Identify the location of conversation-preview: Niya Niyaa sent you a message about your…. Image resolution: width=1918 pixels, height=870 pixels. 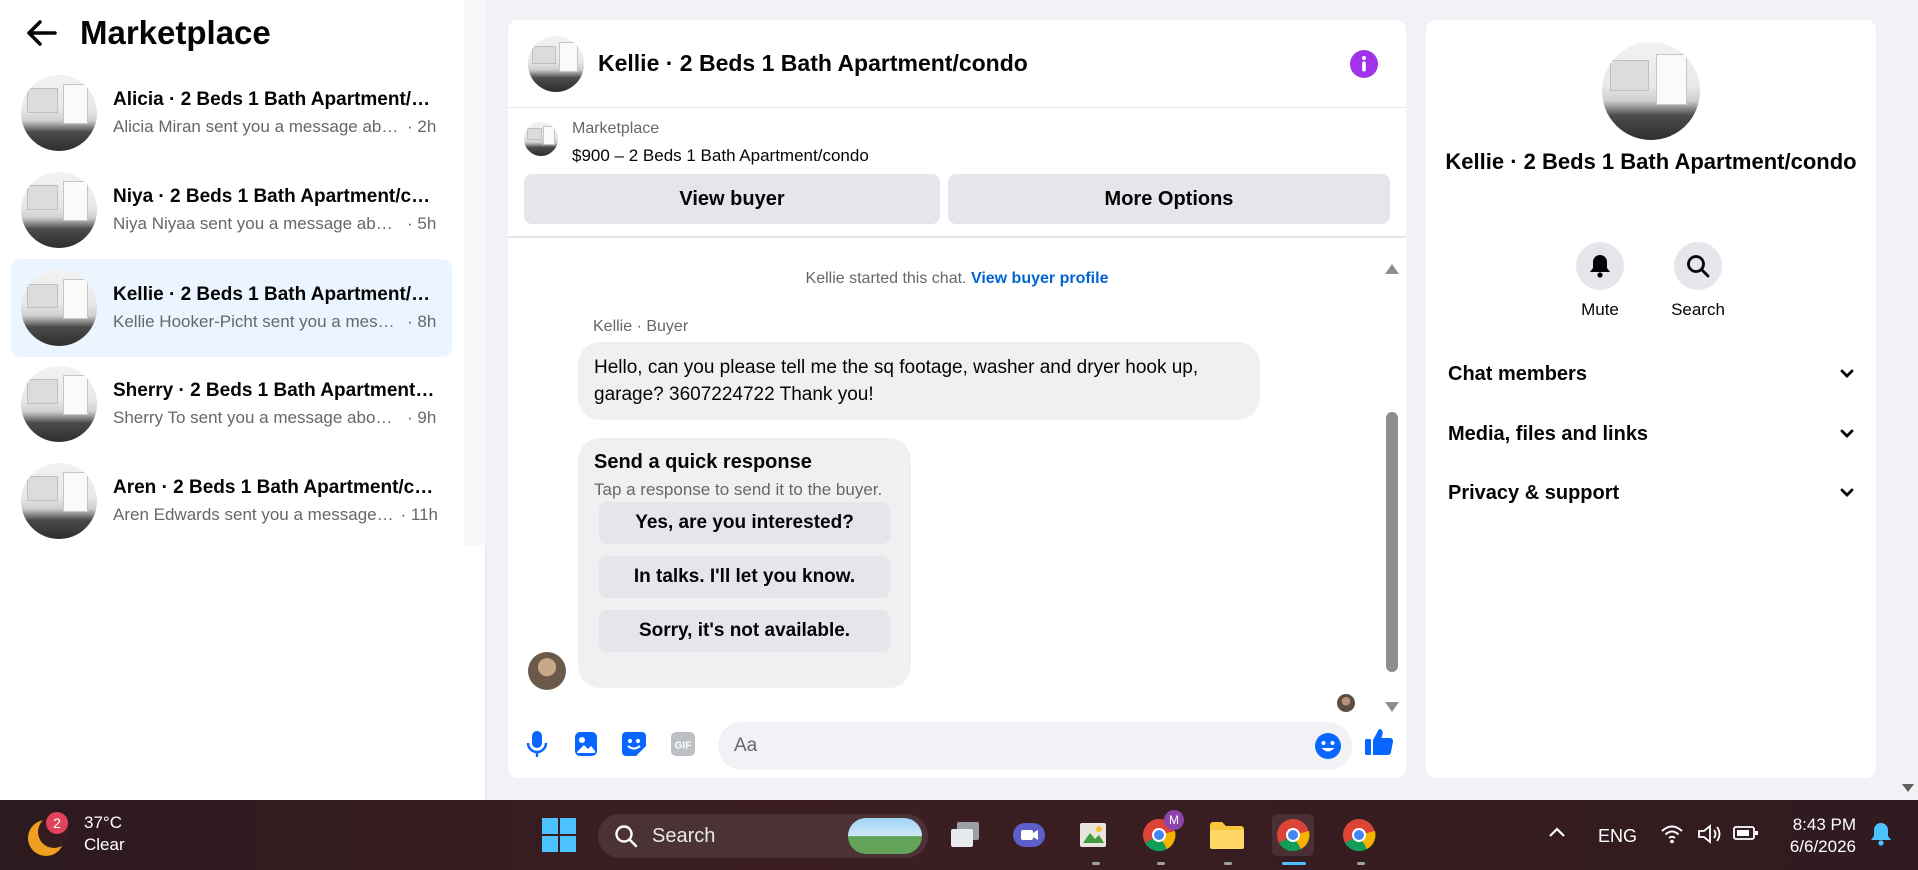
(257, 223).